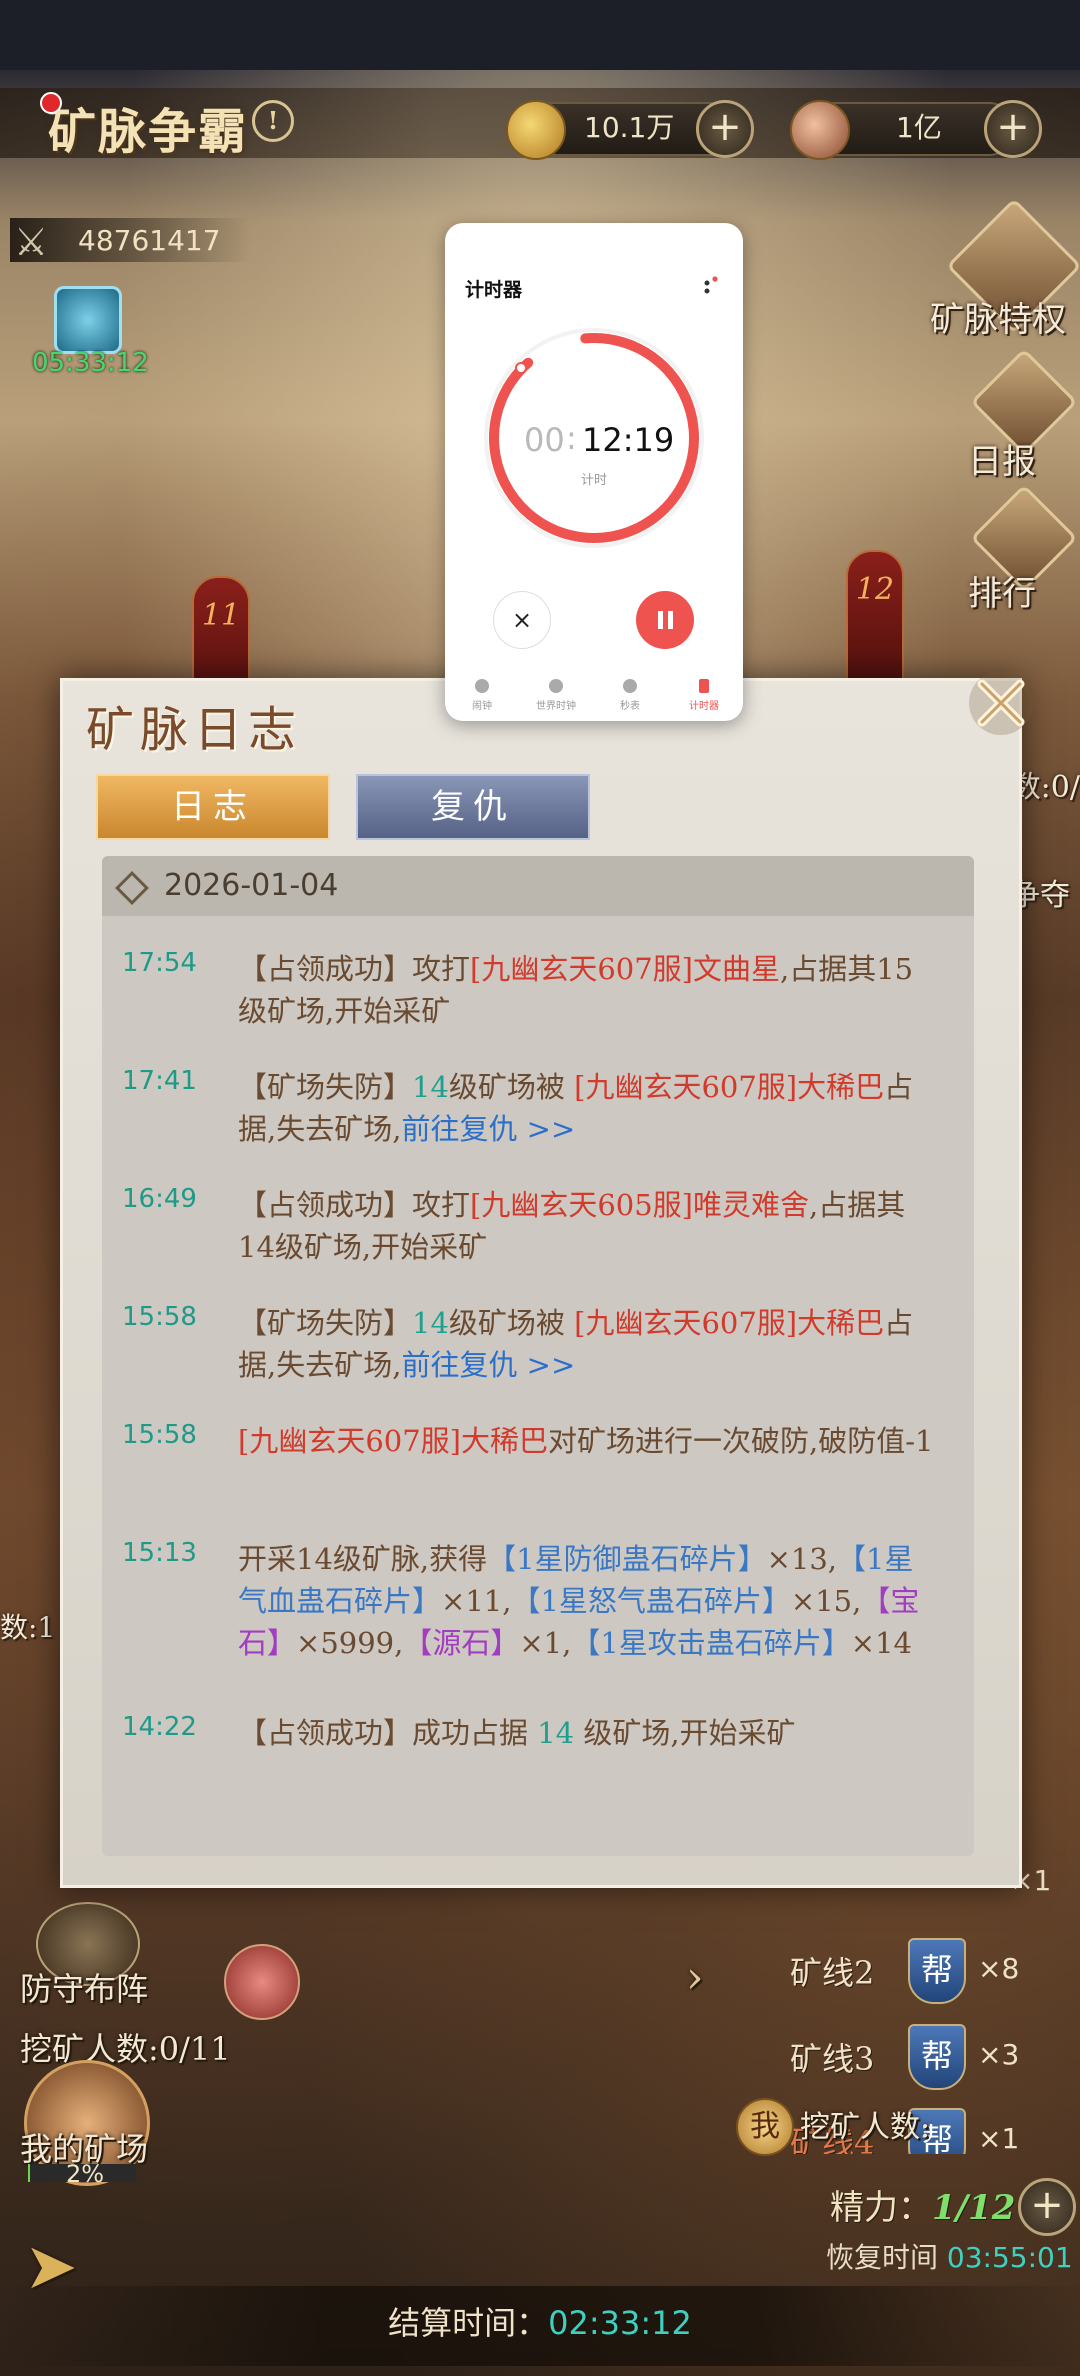 The height and width of the screenshot is (2376, 1080). Describe the element at coordinates (1002, 594) in the screenshot. I see `ranking-label: 排行` at that location.